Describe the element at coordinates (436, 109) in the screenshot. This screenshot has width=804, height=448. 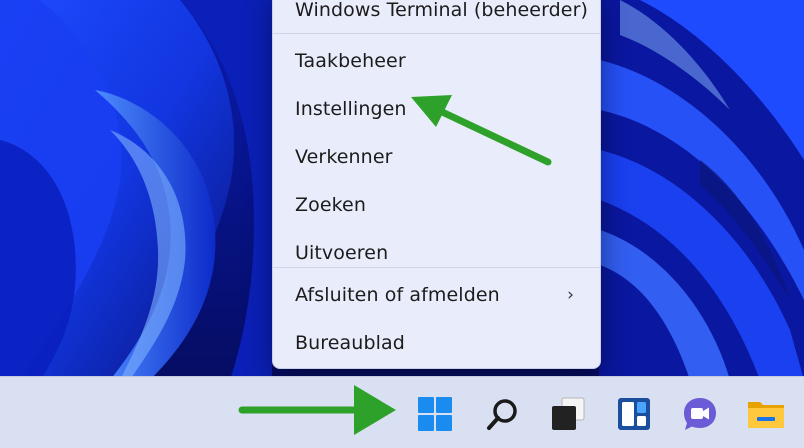
I see `menu-item-settings: Instellingen` at that location.